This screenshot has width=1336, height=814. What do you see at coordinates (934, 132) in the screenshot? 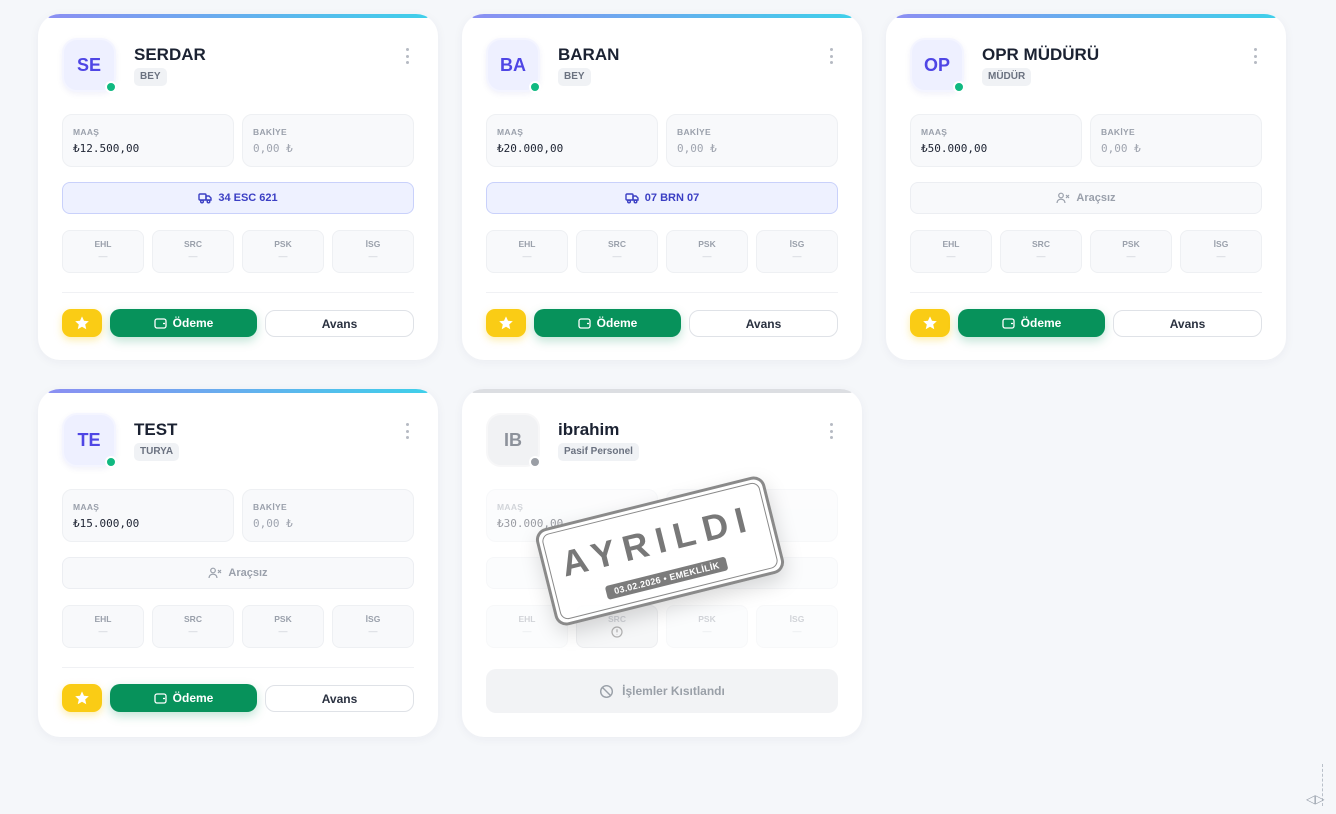
I see `salary-label: MAAŞ` at bounding box center [934, 132].